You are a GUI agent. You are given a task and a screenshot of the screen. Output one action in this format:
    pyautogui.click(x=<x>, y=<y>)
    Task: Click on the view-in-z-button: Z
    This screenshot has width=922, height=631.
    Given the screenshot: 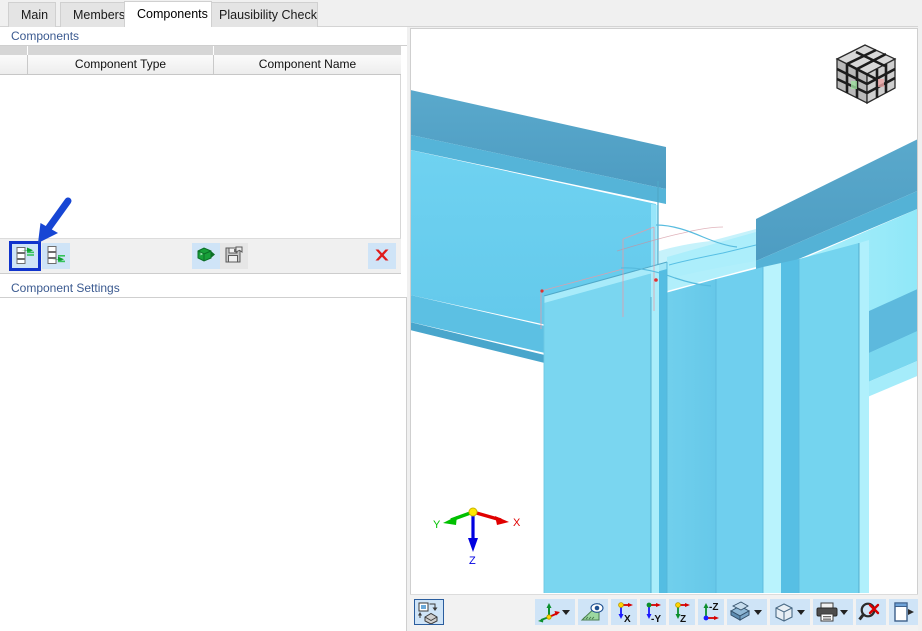 What is the action you would take?
    pyautogui.click(x=682, y=612)
    